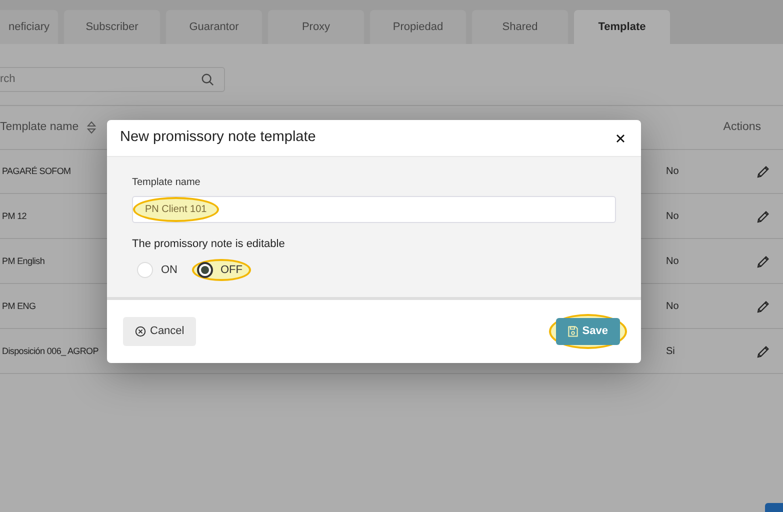 This screenshot has width=783, height=512. What do you see at coordinates (167, 183) in the screenshot?
I see `field-label: Template name` at bounding box center [167, 183].